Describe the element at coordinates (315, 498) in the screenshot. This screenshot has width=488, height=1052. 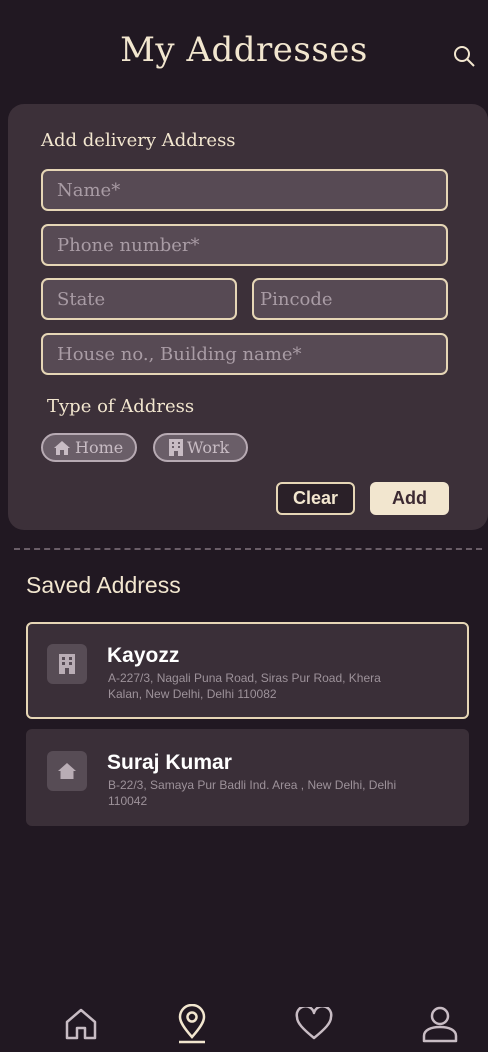
I see `clear-button: Clear` at that location.